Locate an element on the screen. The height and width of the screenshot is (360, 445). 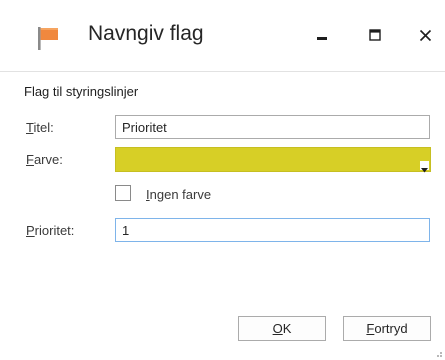
cancel-button: Fortryd is located at coordinates (387, 328).